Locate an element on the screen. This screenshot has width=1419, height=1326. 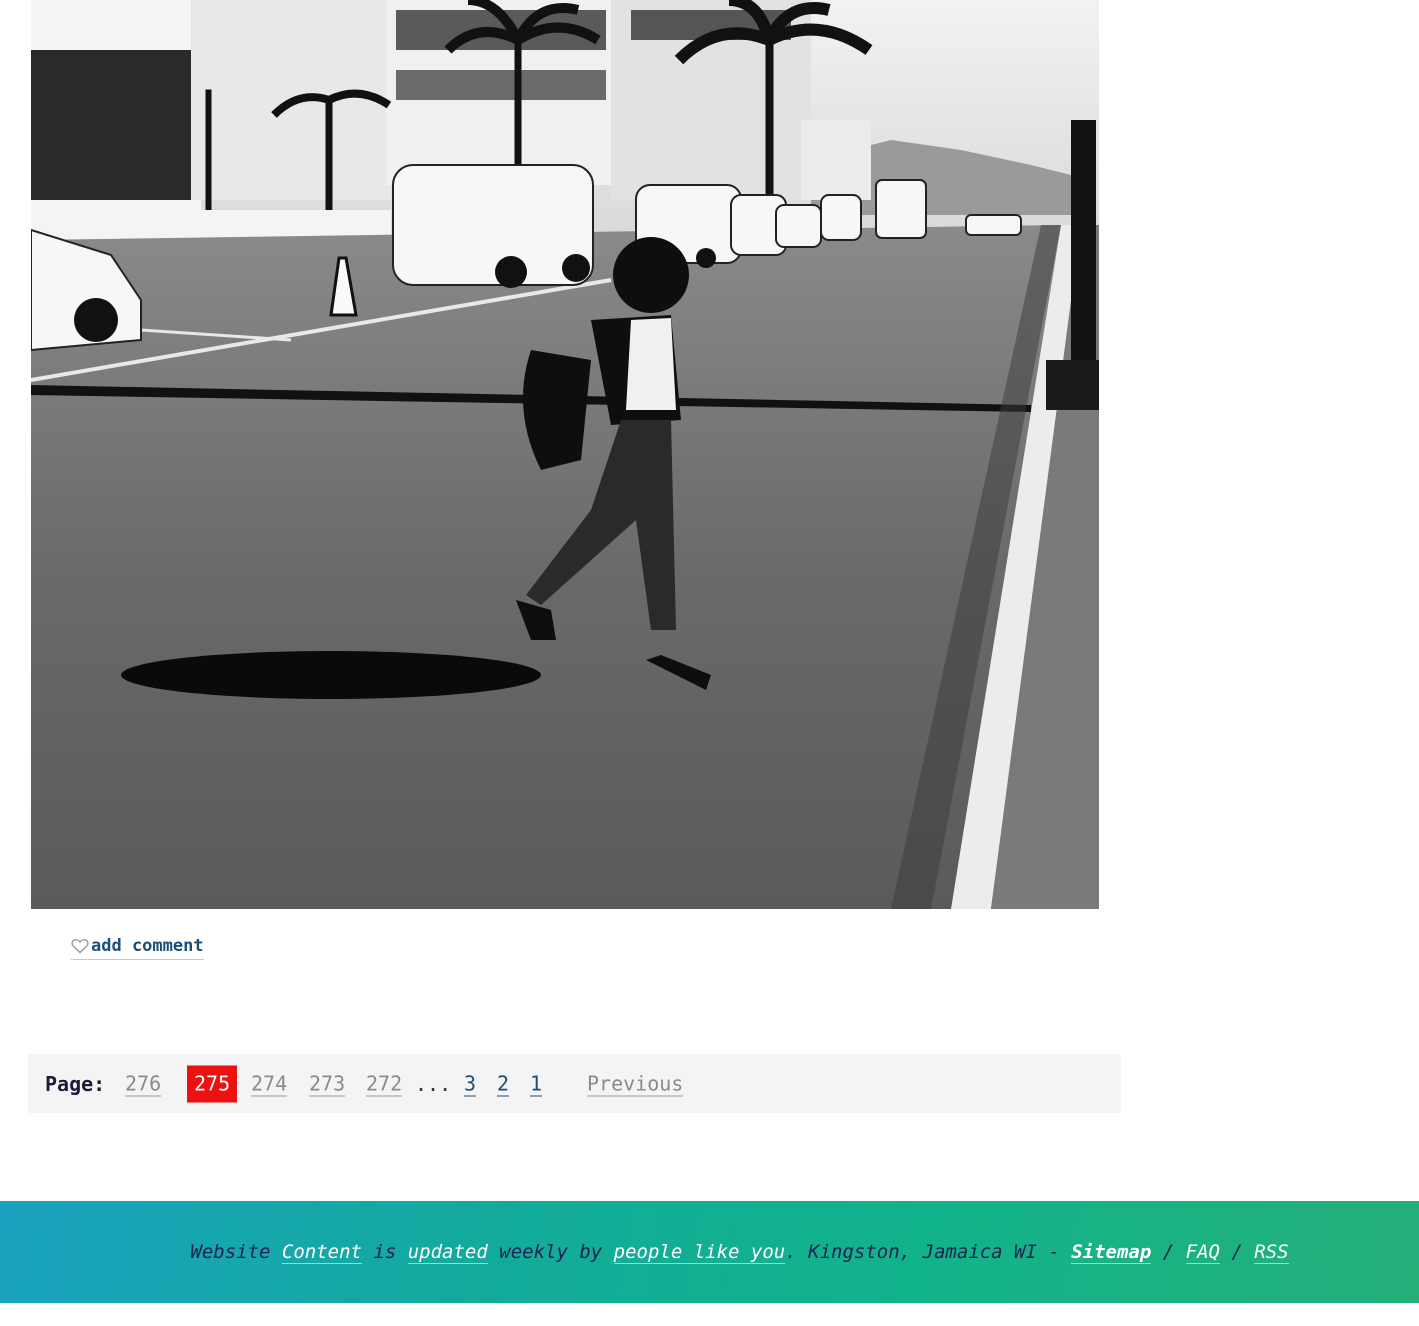
footer-text-2: is is located at coordinates (384, 1252).